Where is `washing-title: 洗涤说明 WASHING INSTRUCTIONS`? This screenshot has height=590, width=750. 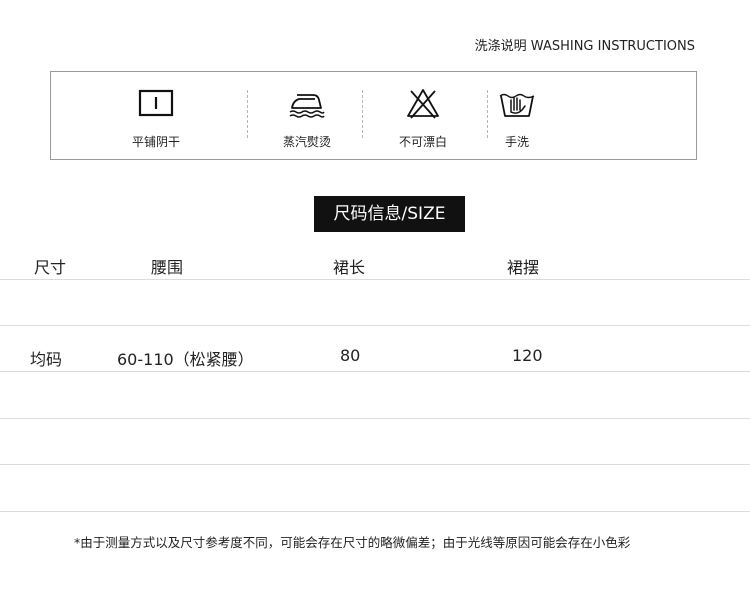
washing-title: 洗涤说明 WASHING INSTRUCTIONS is located at coordinates (584, 46).